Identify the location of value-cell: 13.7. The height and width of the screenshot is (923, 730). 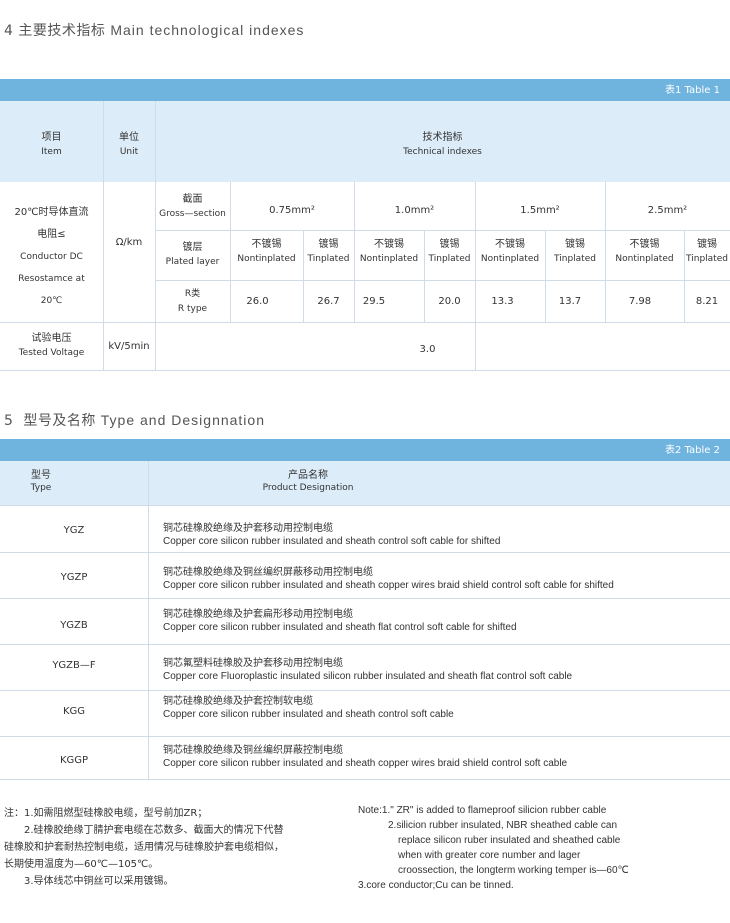
(570, 301).